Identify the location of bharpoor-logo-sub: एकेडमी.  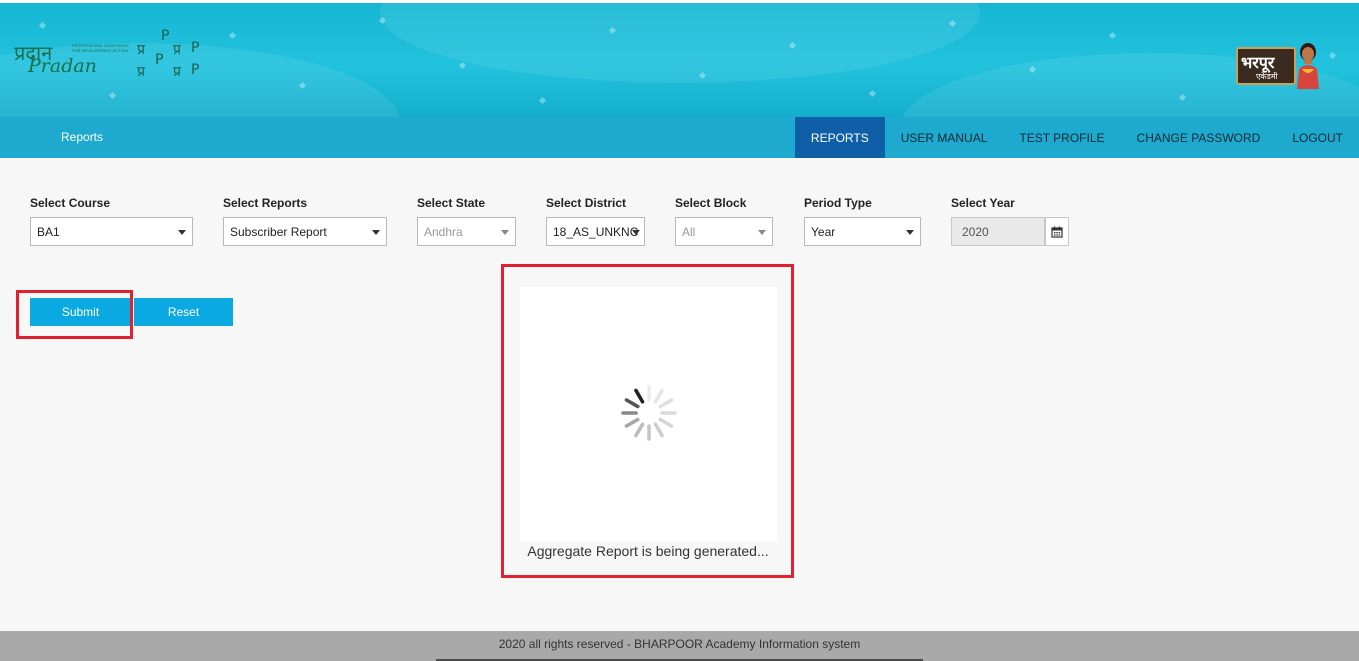
(1267, 76).